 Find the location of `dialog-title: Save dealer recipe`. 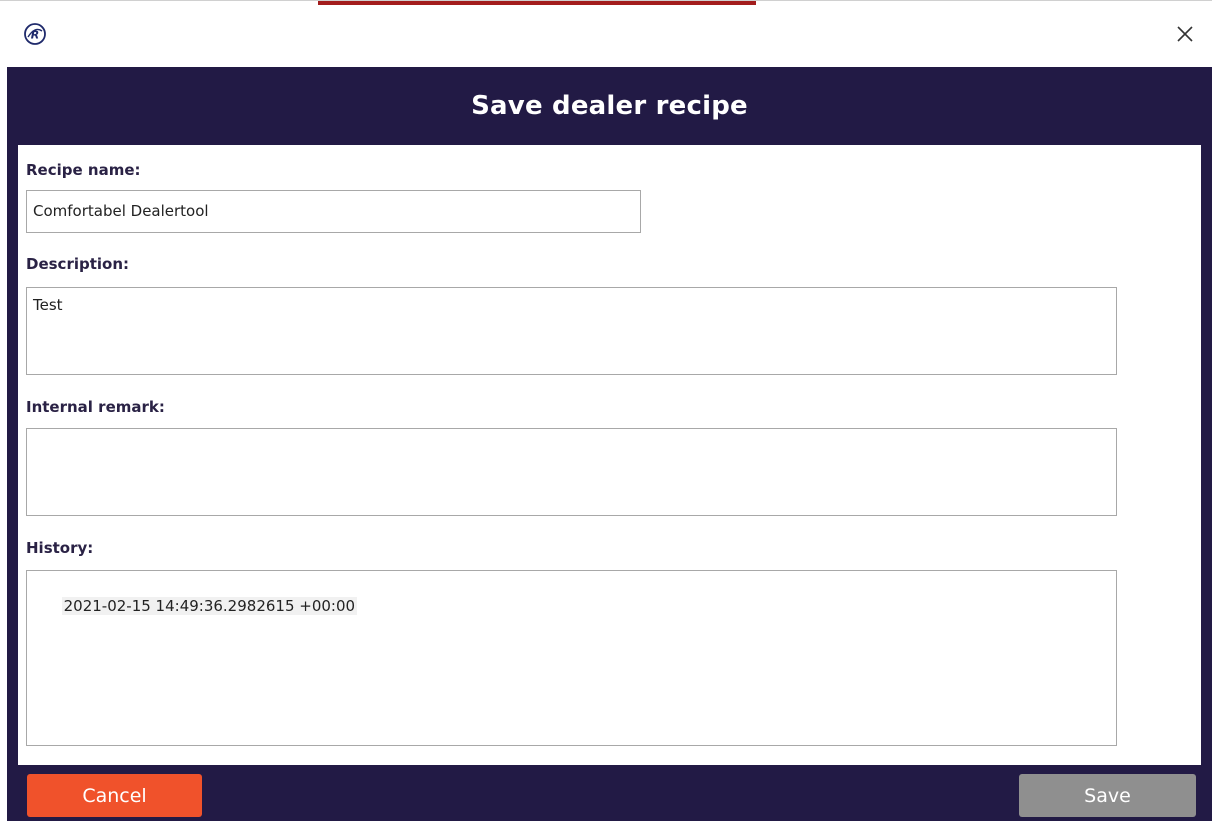

dialog-title: Save dealer recipe is located at coordinates (609, 106).